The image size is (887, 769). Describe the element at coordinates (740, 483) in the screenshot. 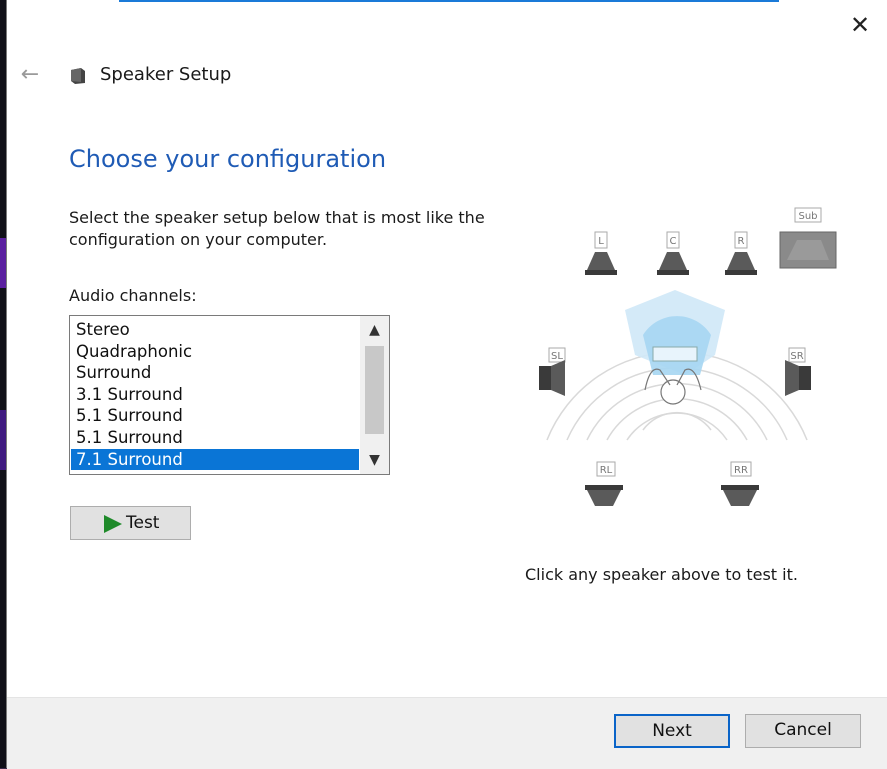

I see `rear-right-speaker-icon: RR` at that location.